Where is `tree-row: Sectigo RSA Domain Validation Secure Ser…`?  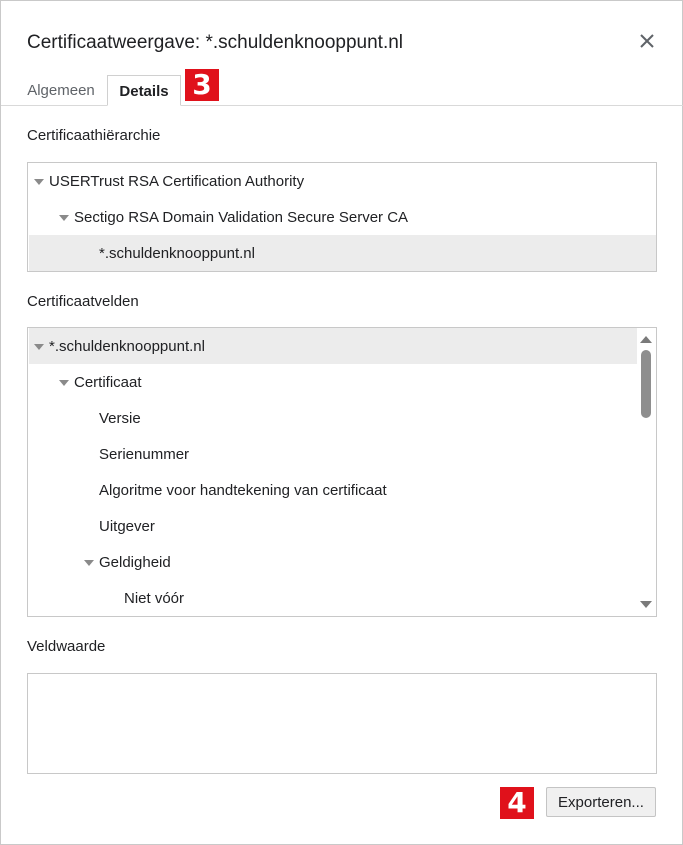 tree-row: Sectigo RSA Domain Validation Secure Ser… is located at coordinates (342, 217).